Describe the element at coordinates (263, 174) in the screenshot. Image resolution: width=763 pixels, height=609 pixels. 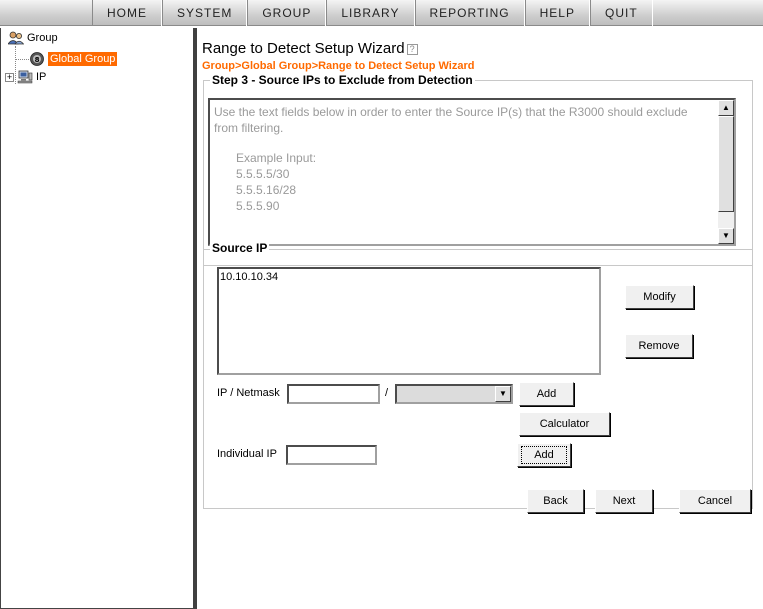
I see `example-line: 5.5.5.5/30` at that location.